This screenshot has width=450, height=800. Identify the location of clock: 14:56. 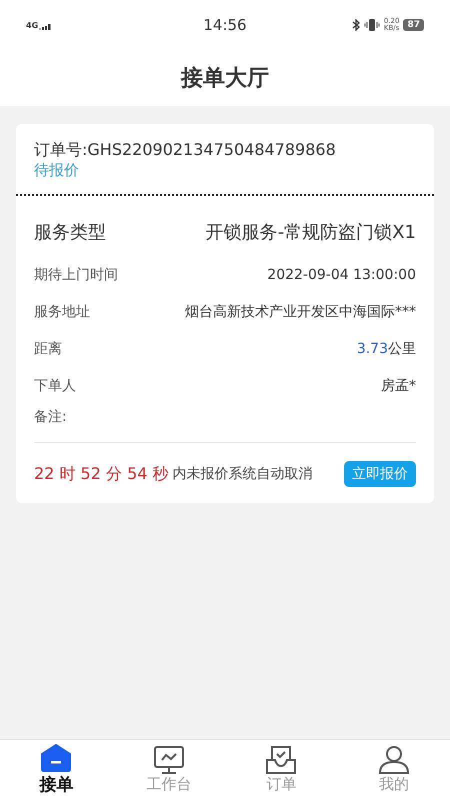
(225, 25).